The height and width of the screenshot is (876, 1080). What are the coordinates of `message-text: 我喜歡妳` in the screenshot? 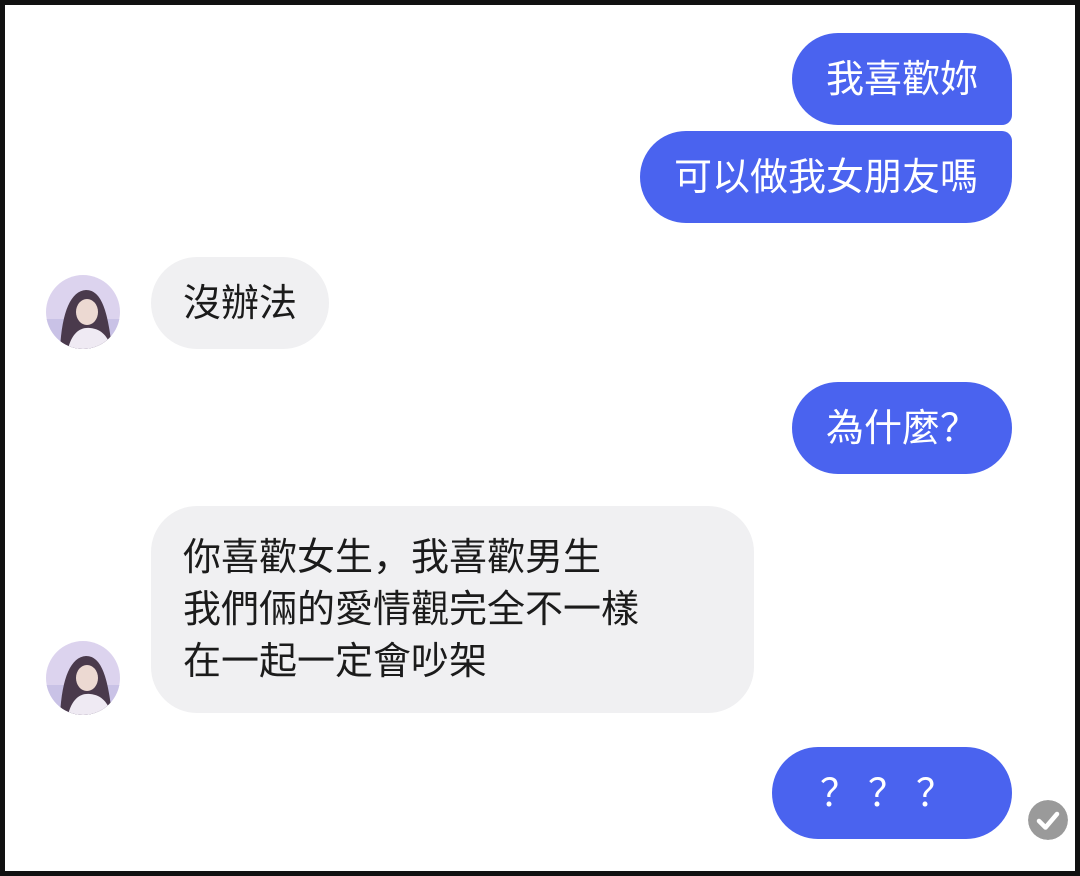 It's located at (901, 79).